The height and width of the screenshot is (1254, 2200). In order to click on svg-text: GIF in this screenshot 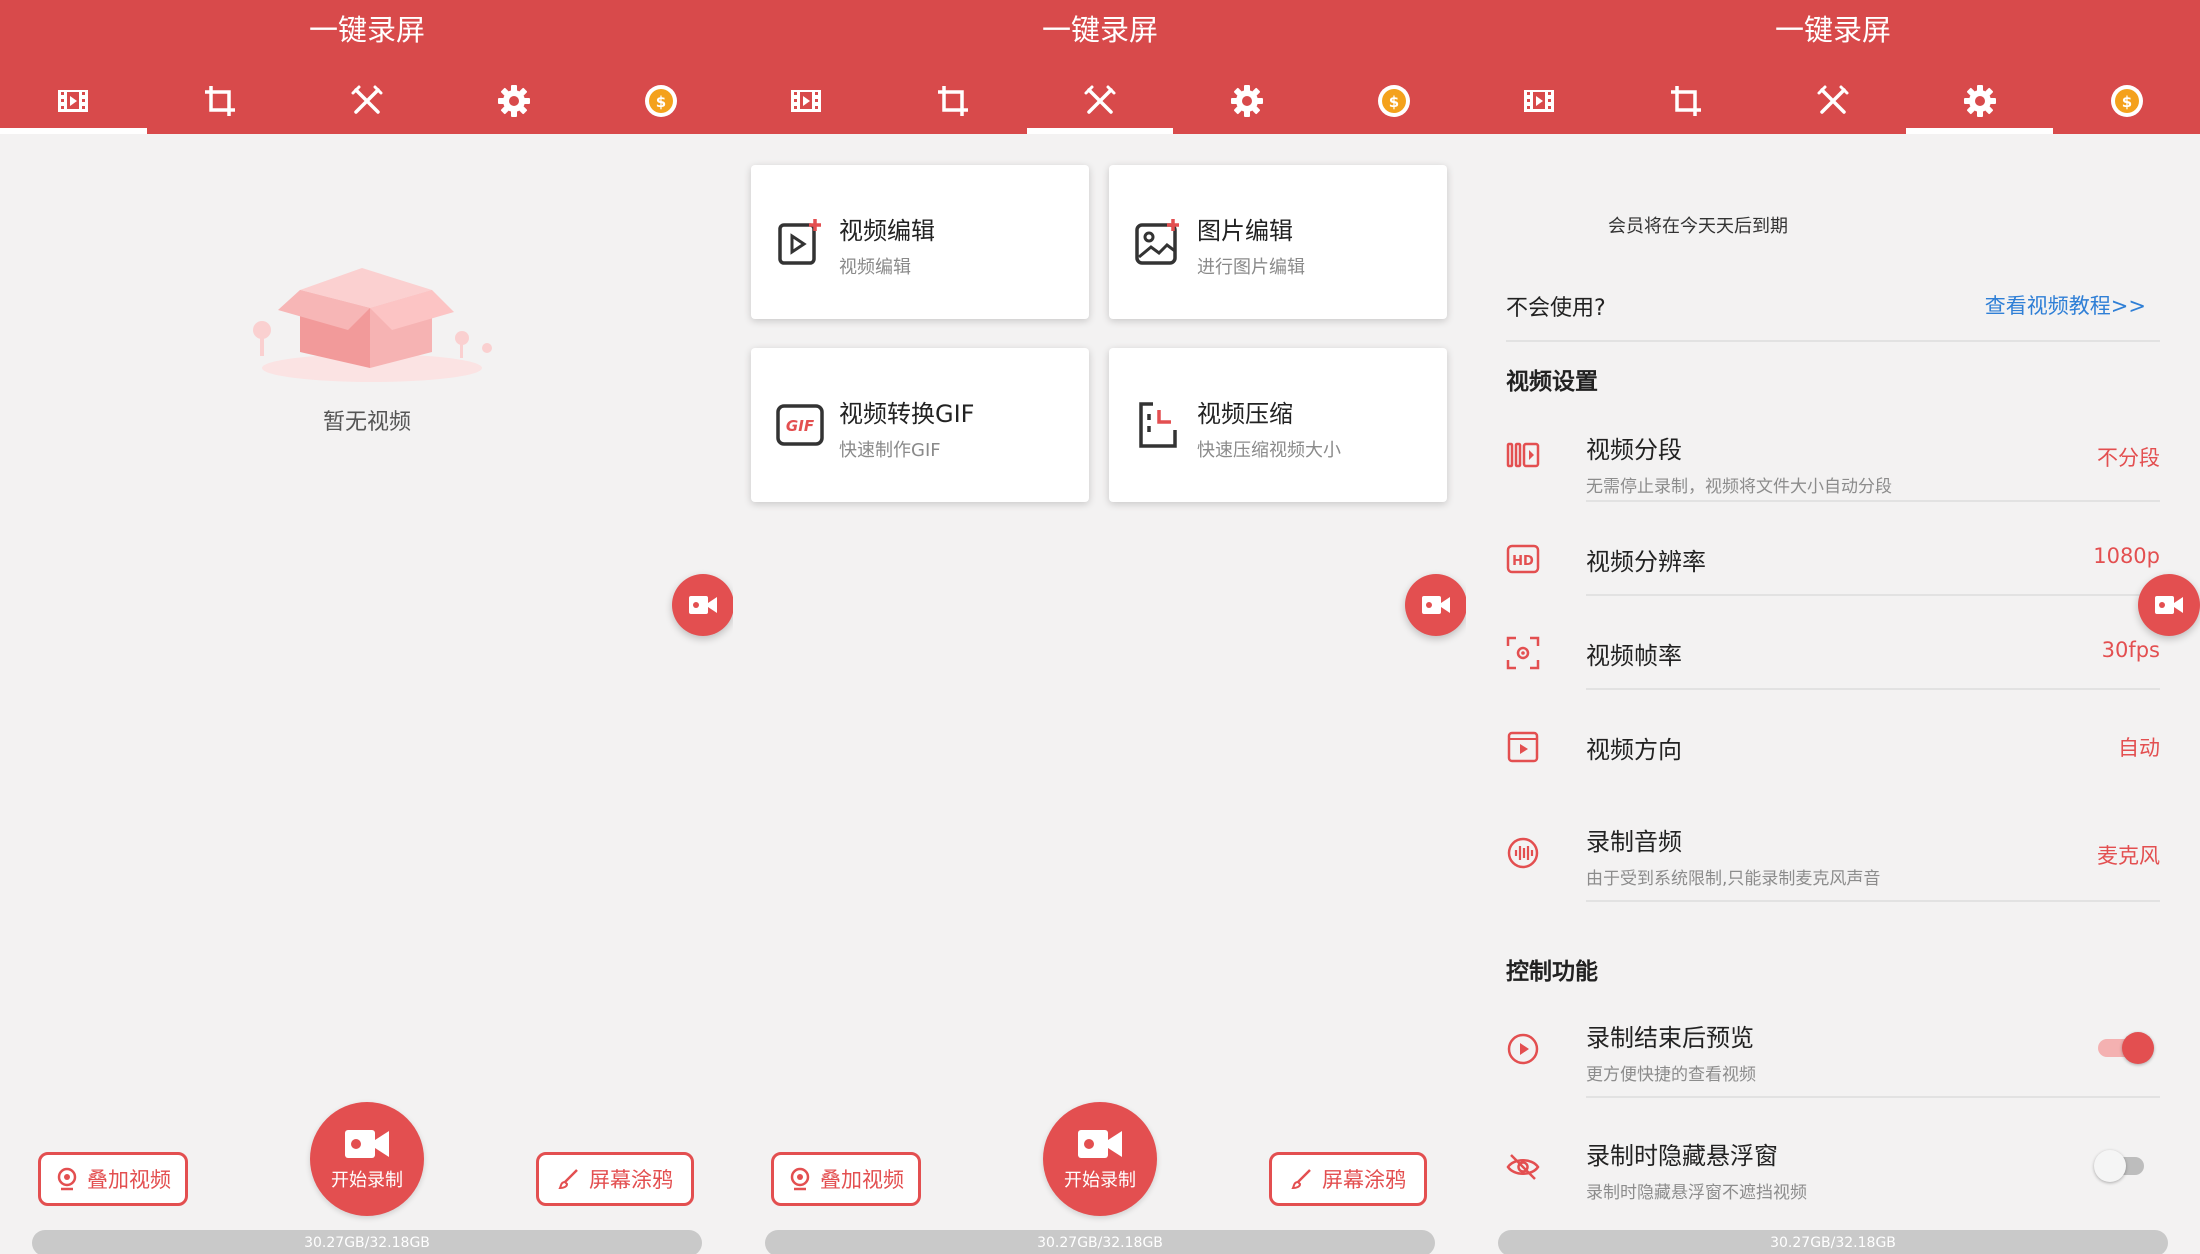, I will do `click(800, 426)`.